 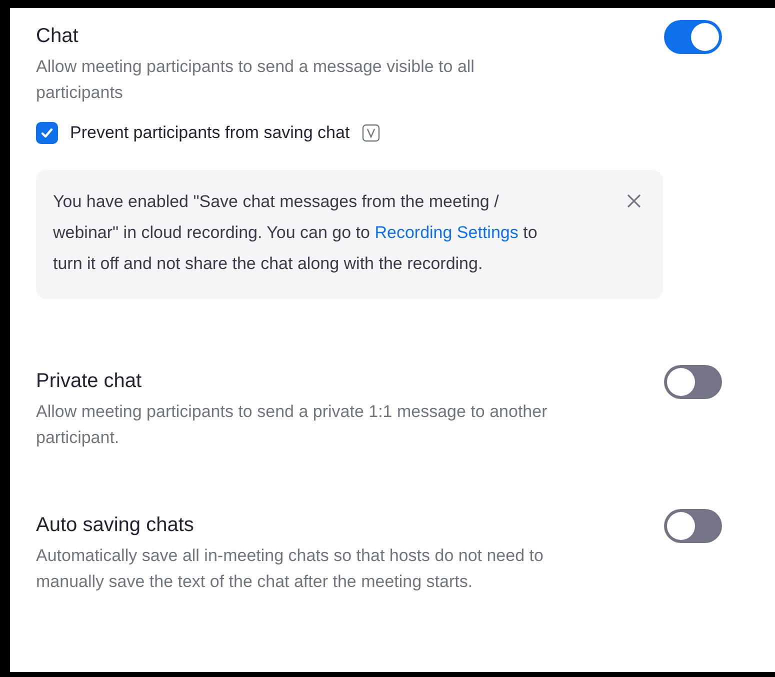 What do you see at coordinates (371, 133) in the screenshot?
I see `lock-badge-icon` at bounding box center [371, 133].